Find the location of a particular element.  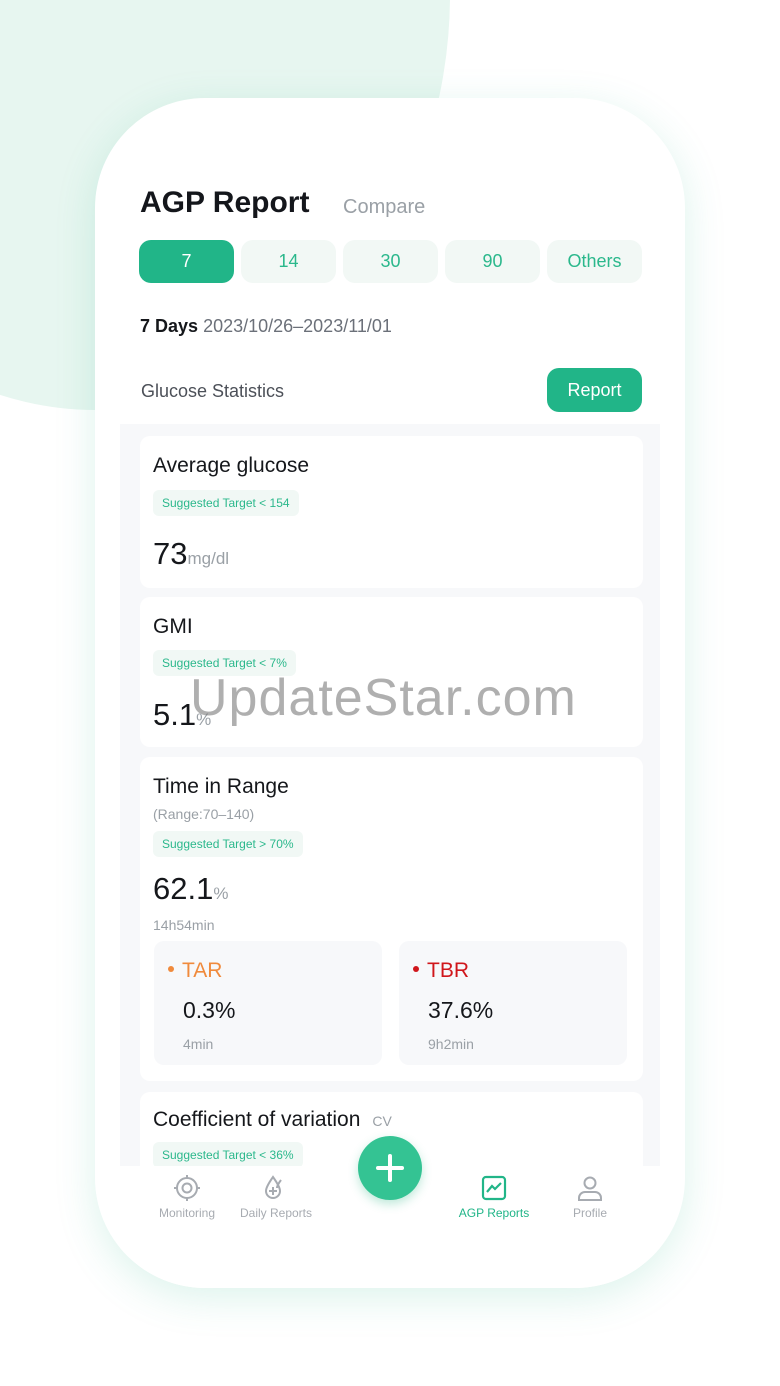

tab-14-days: 14 is located at coordinates (288, 261).